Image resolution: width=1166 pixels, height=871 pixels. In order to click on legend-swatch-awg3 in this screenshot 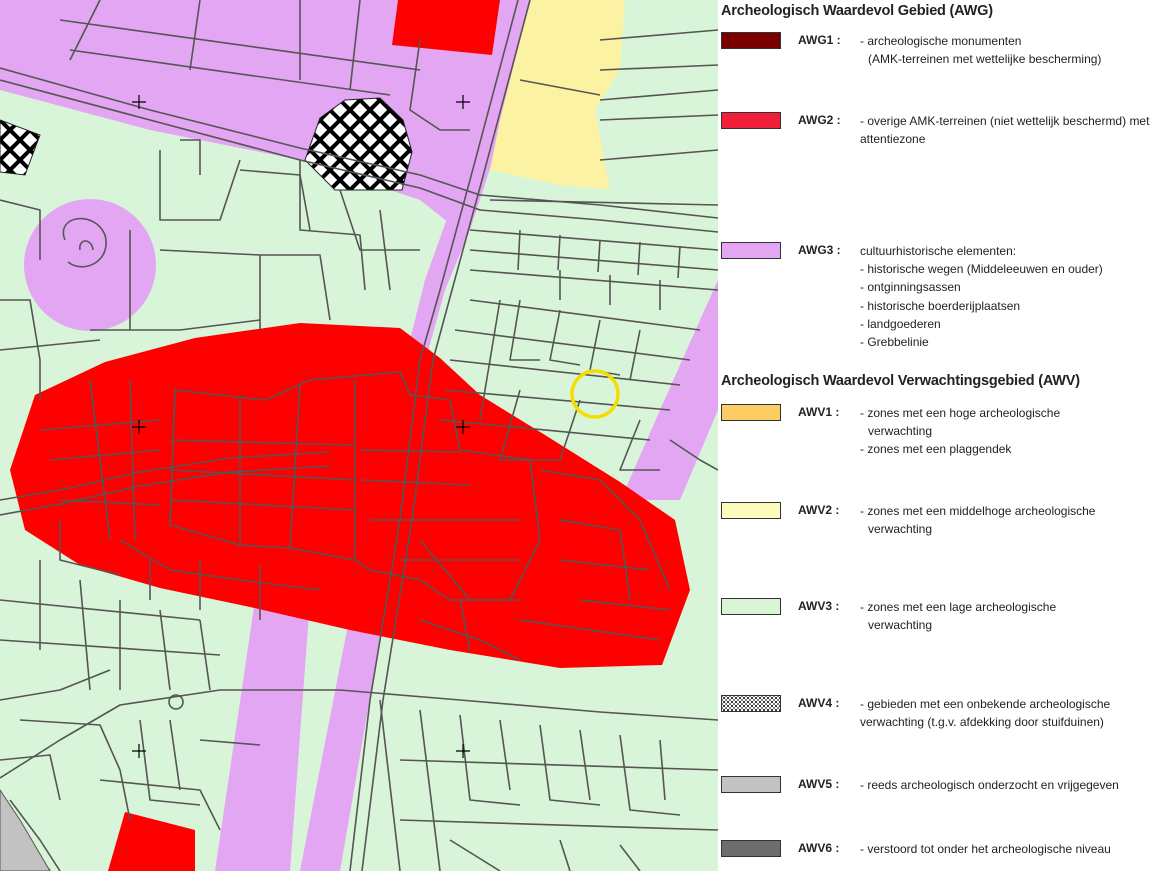, I will do `click(751, 250)`.